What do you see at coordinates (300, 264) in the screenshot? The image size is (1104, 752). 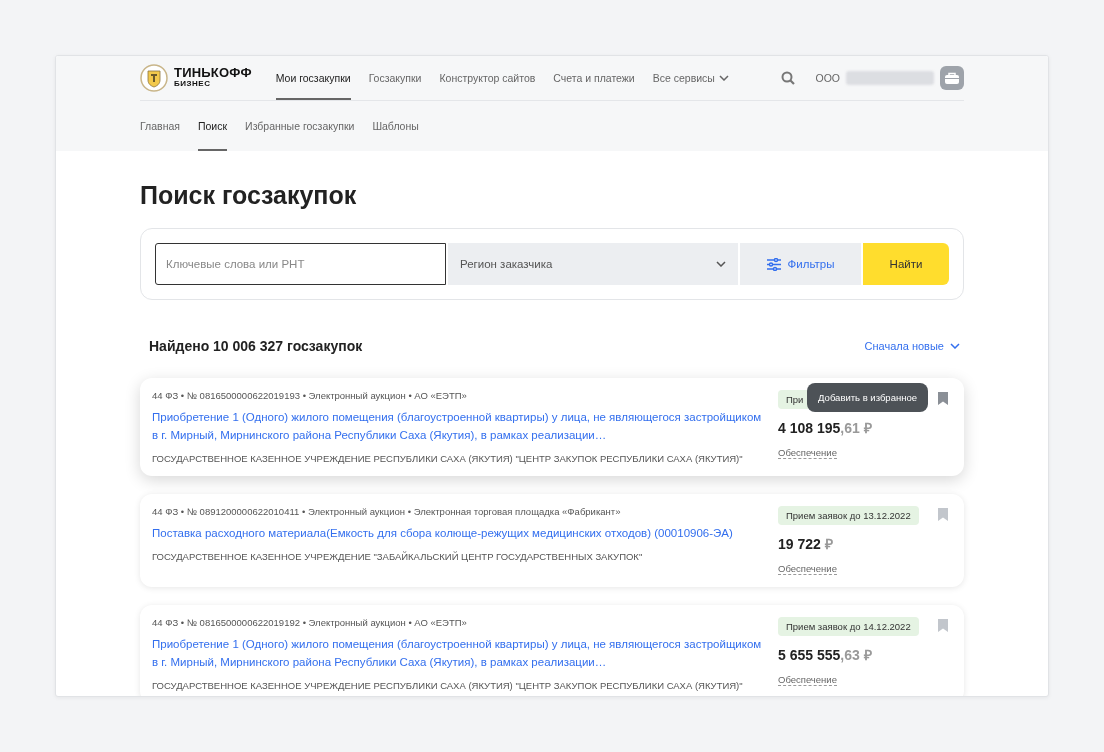 I see `keywords-field: Ключевые слова или РНТ` at bounding box center [300, 264].